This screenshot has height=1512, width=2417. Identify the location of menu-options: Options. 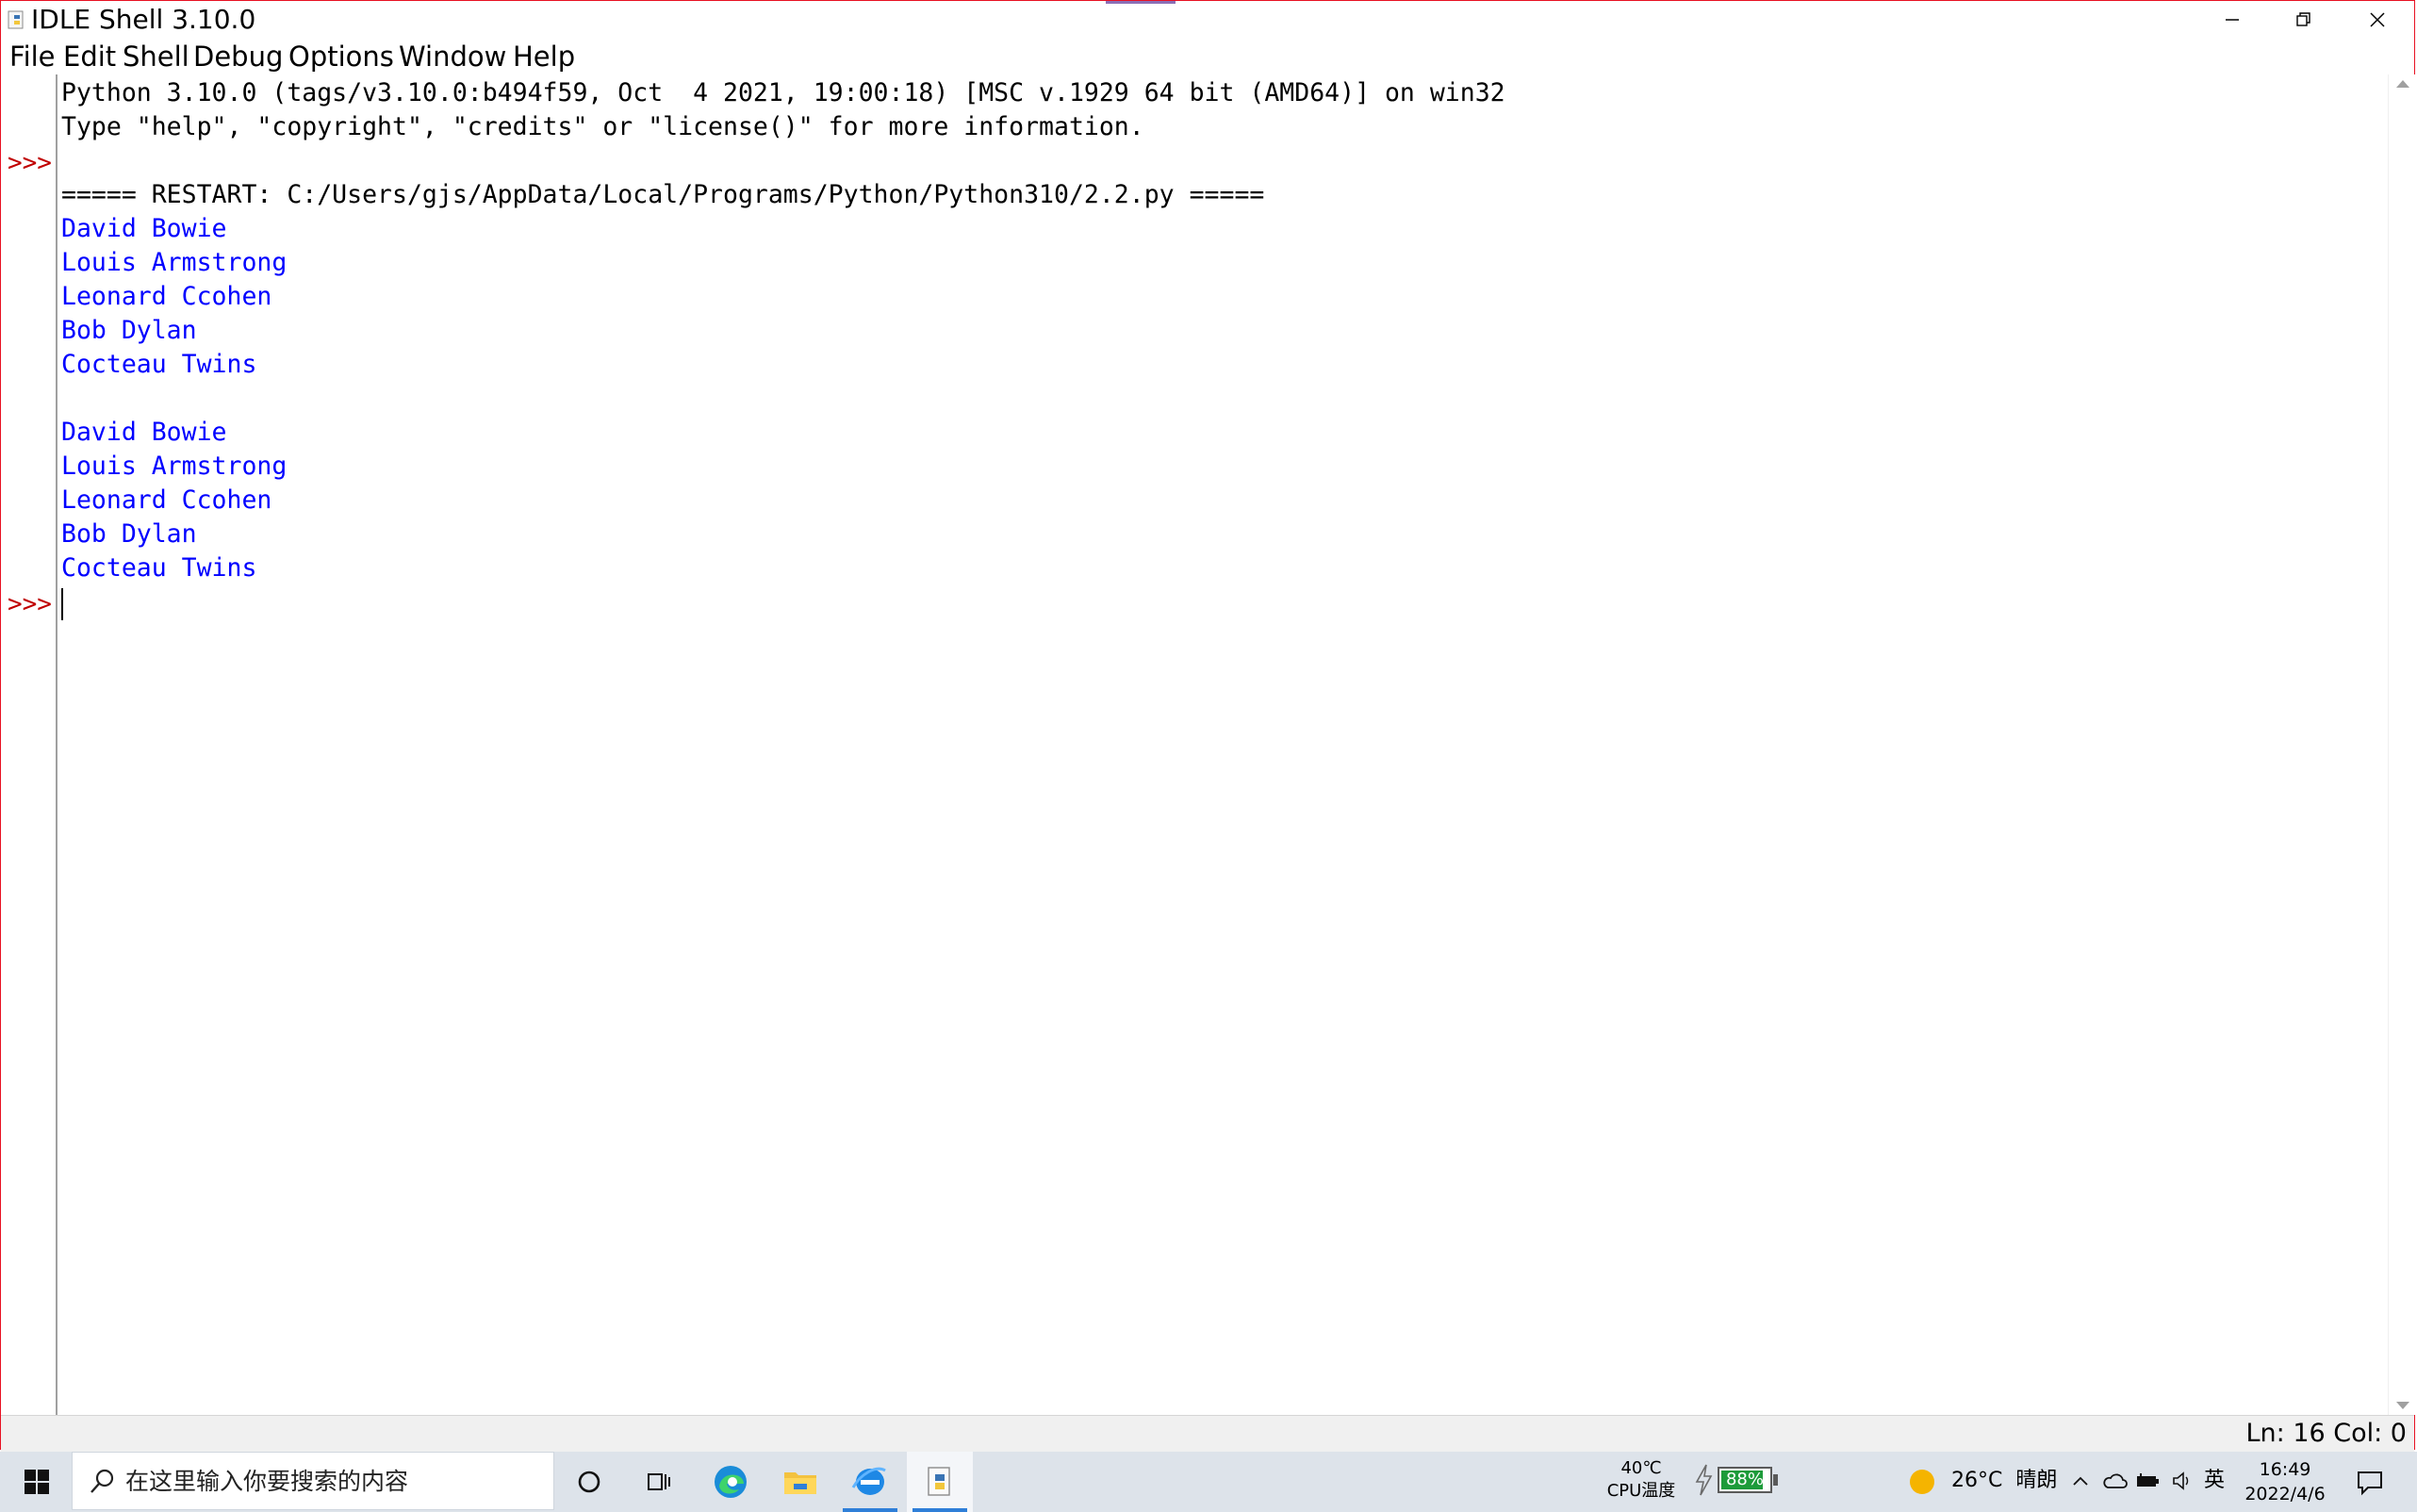
(341, 57).